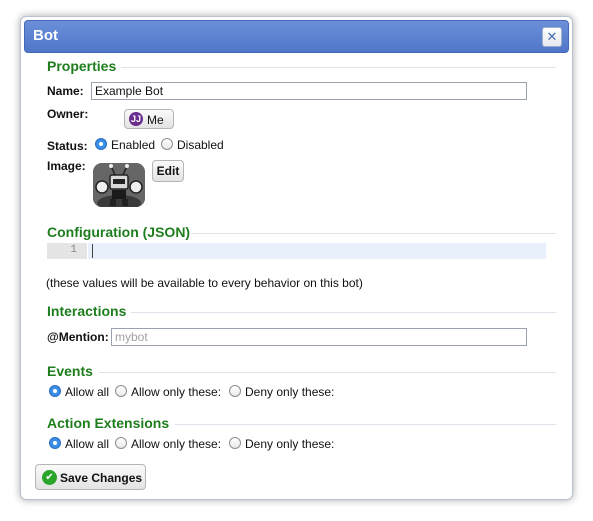 This screenshot has height=521, width=593. I want to click on events-allow-only-radio, so click(121, 391).